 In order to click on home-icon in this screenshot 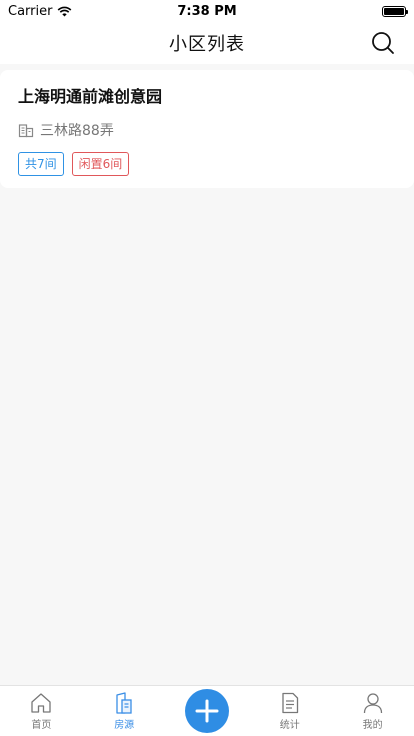, I will do `click(41, 703)`.